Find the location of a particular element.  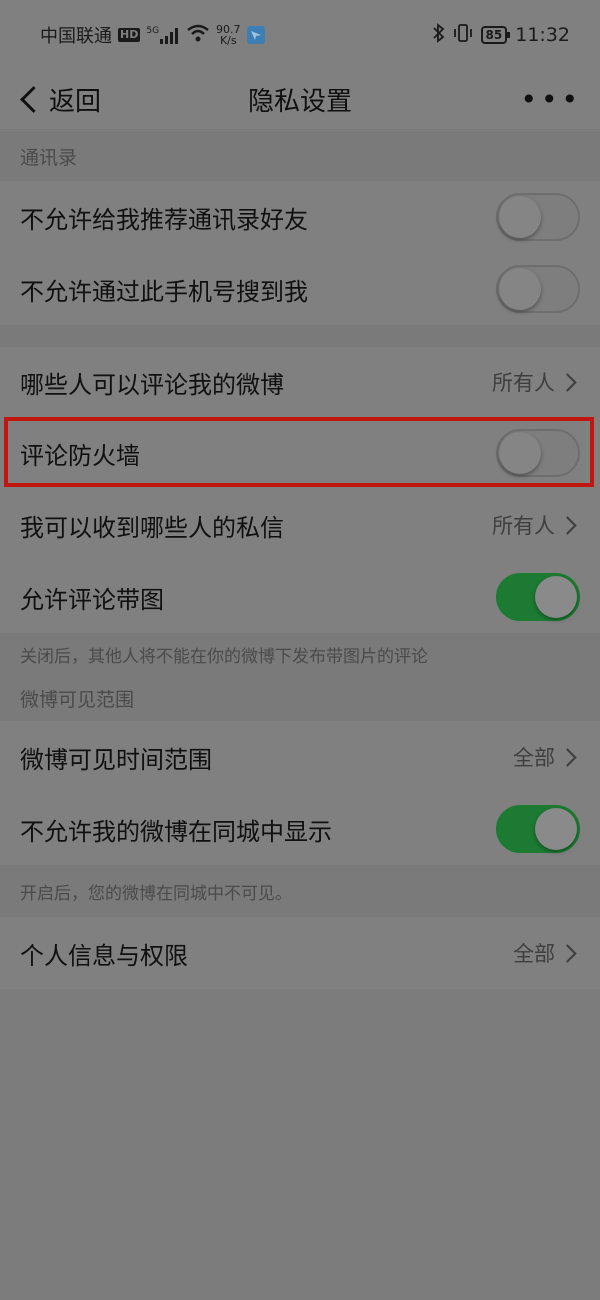

nav-bar: 返回 隐私设置 ••• is located at coordinates (300, 100).